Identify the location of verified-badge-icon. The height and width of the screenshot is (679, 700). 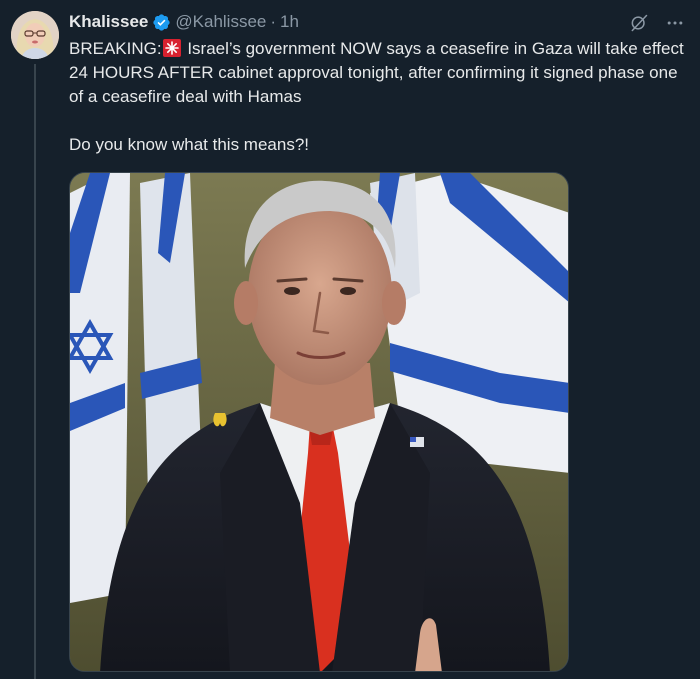
(161, 22).